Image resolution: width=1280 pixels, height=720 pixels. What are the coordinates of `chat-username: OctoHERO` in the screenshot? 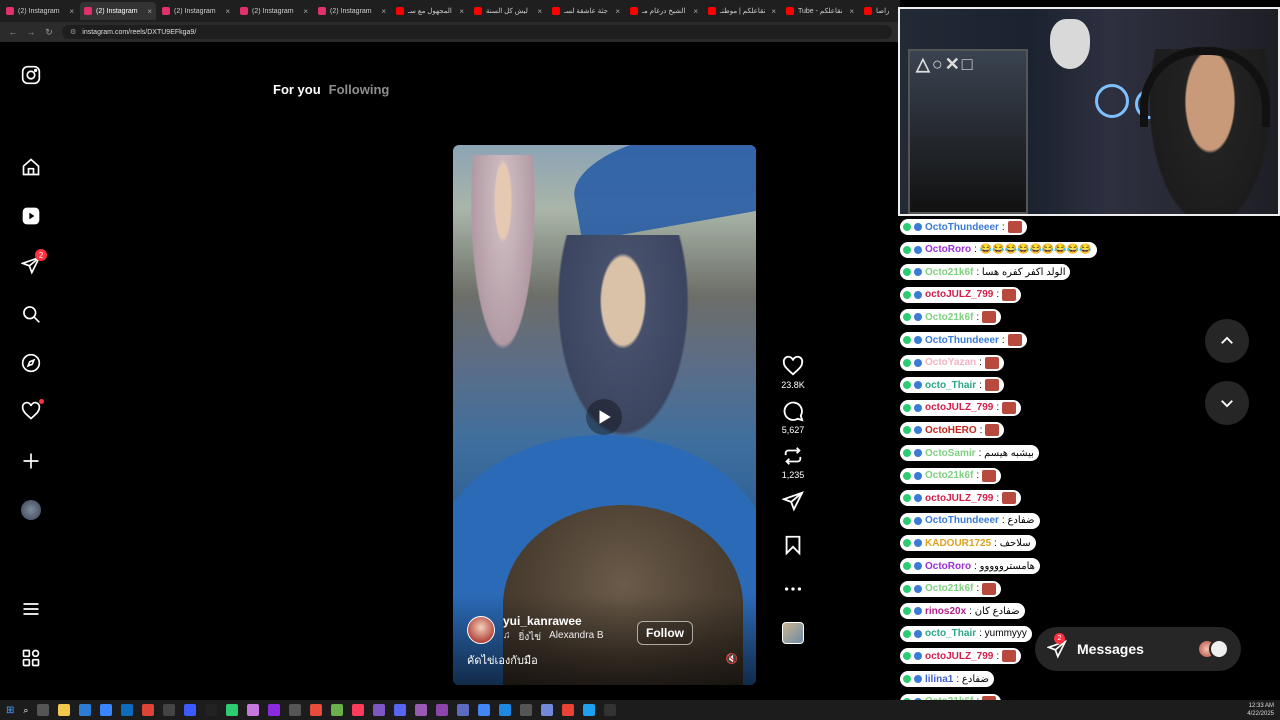 It's located at (951, 430).